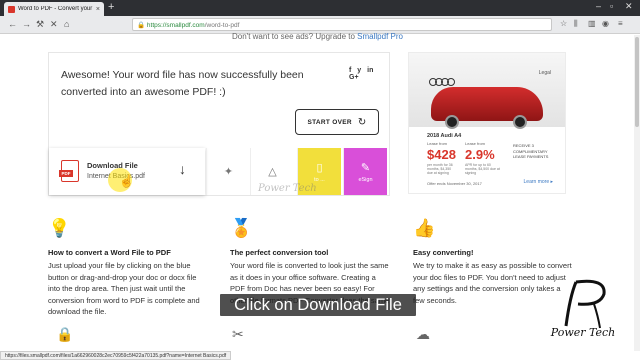  I want to click on tools-icon: ⚒, so click(40, 24).